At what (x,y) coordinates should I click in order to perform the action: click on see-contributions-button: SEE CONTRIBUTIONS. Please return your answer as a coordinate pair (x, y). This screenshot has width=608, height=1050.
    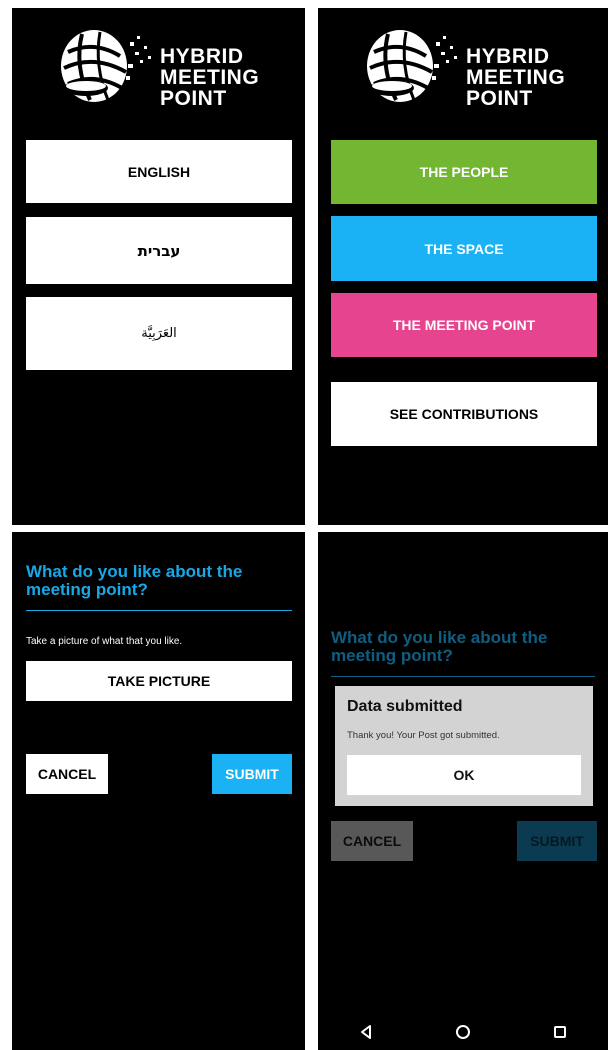
    Looking at the image, I should click on (464, 414).